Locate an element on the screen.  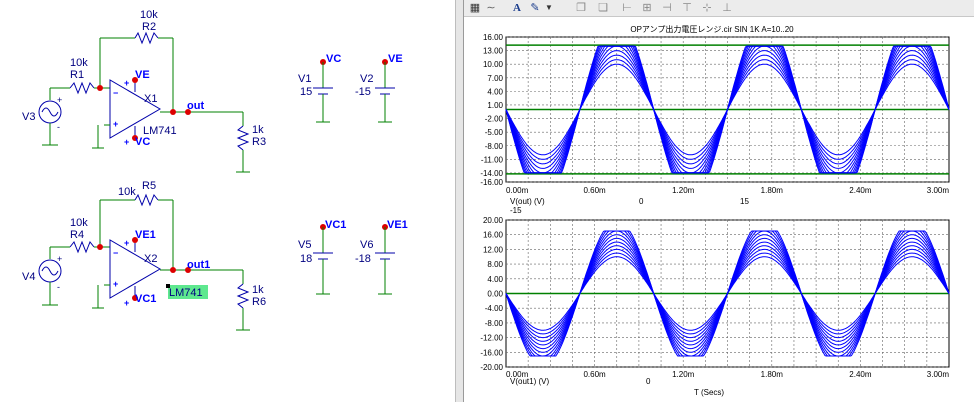
pane-splitter is located at coordinates (459, 201).